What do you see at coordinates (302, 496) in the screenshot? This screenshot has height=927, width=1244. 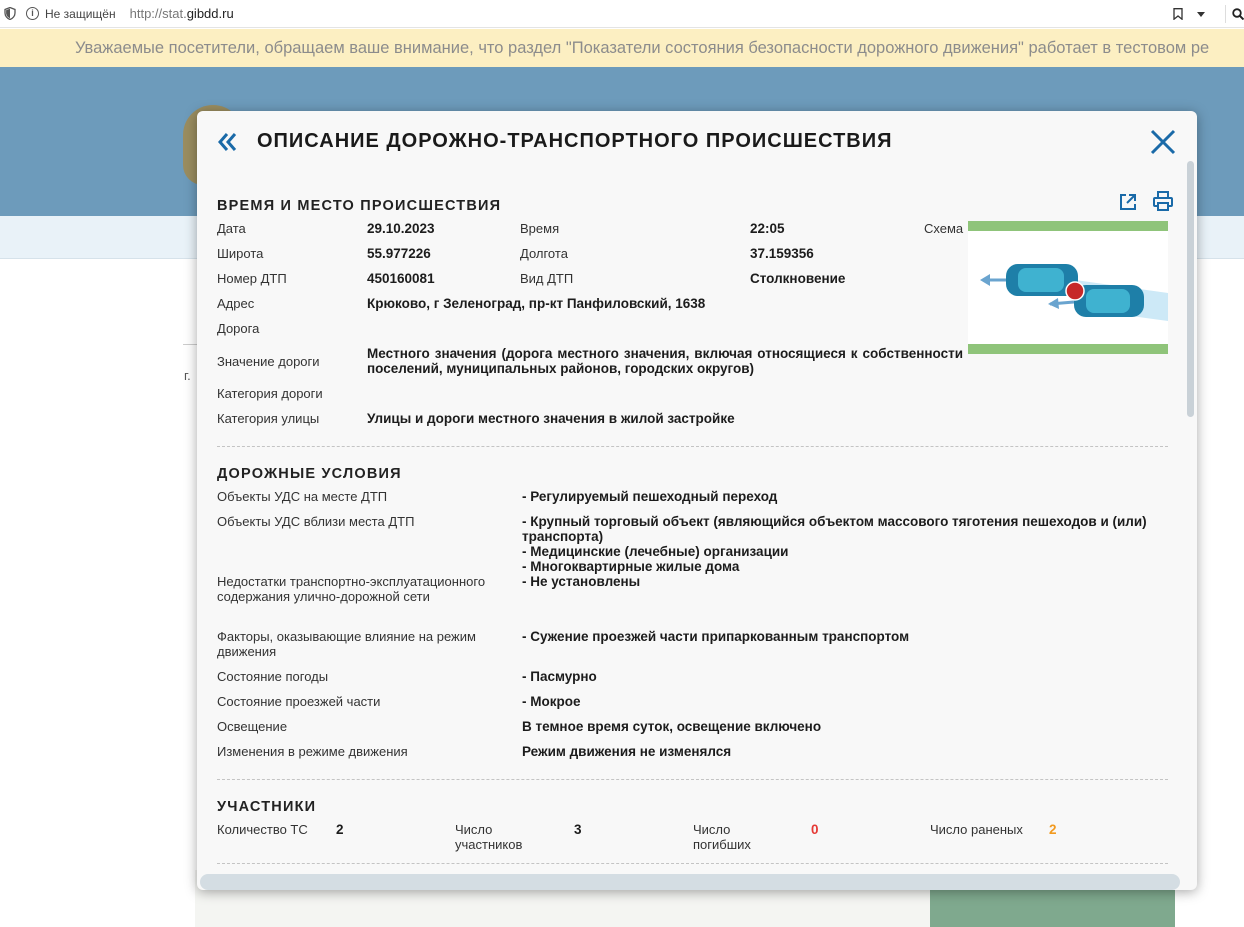 I see `objects-at-label: Объекты УДС на месте ДТП` at bounding box center [302, 496].